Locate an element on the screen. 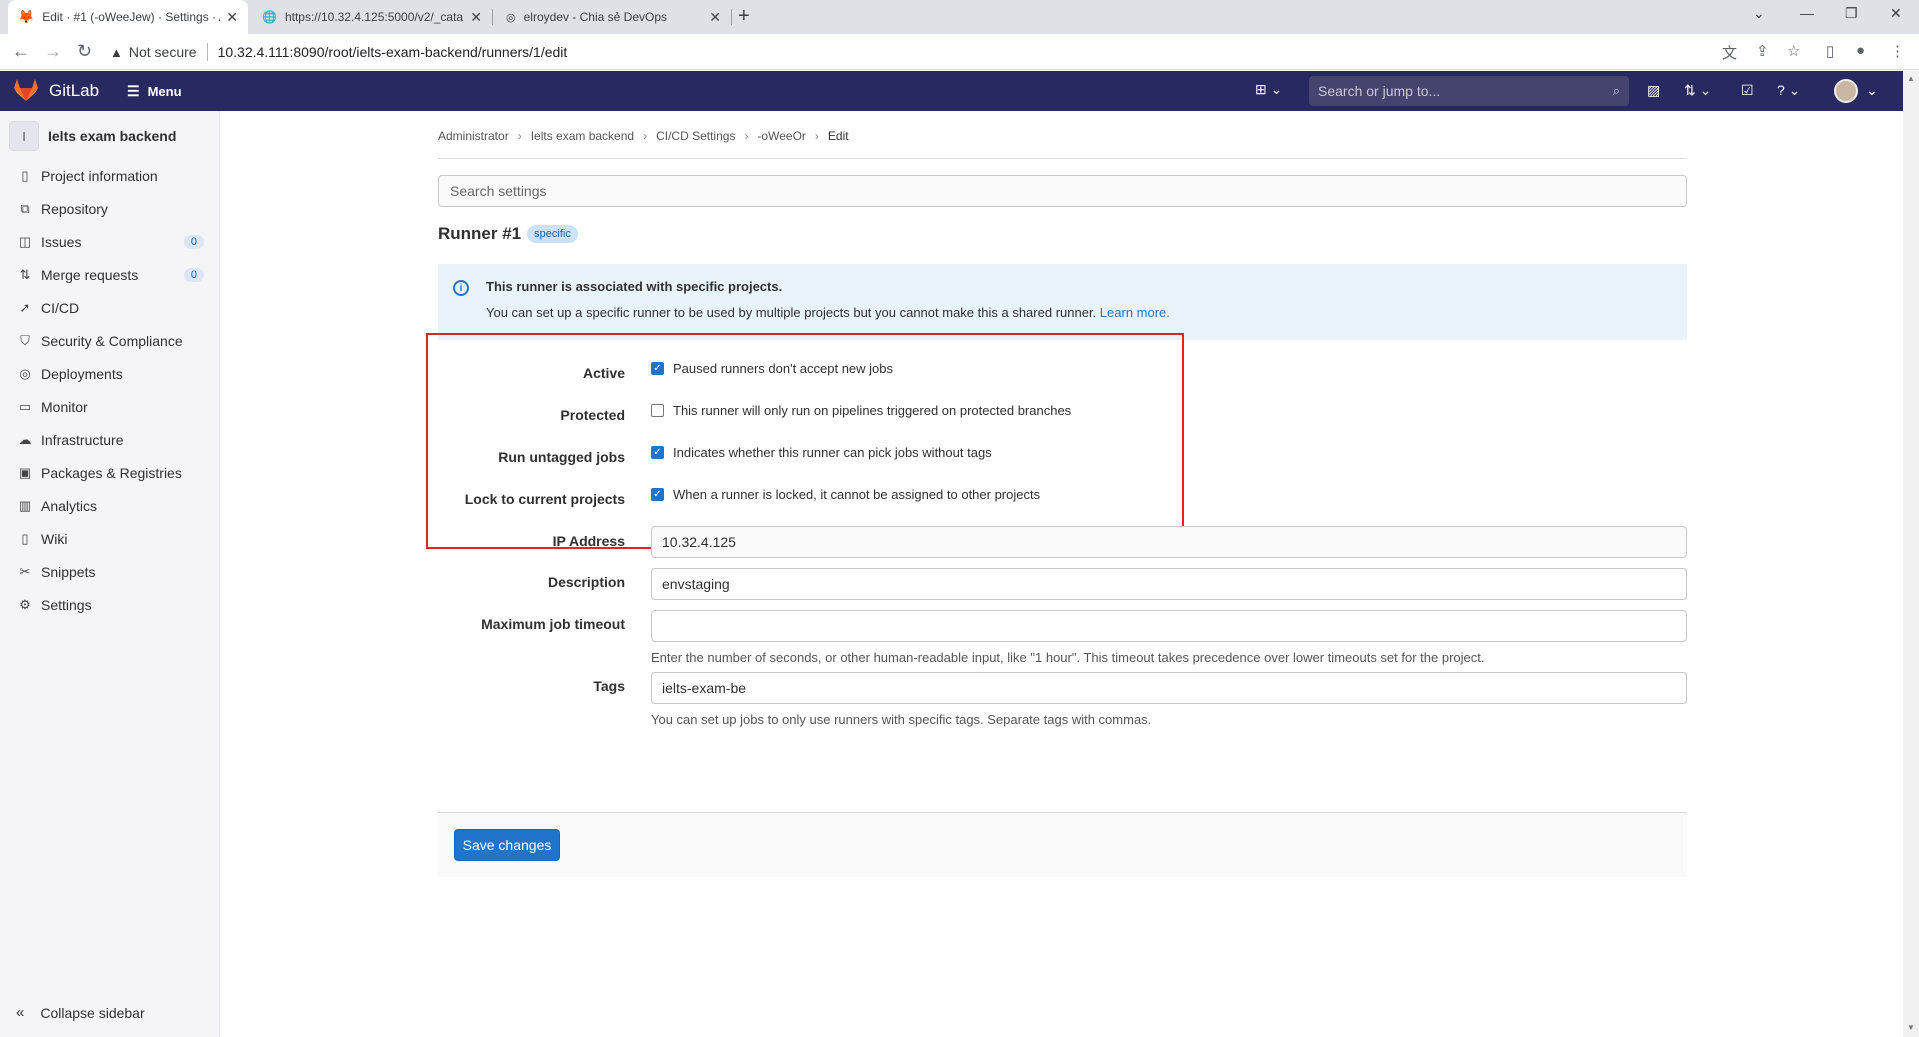 This screenshot has width=1919, height=1037. minimize-icon: — is located at coordinates (1807, 13).